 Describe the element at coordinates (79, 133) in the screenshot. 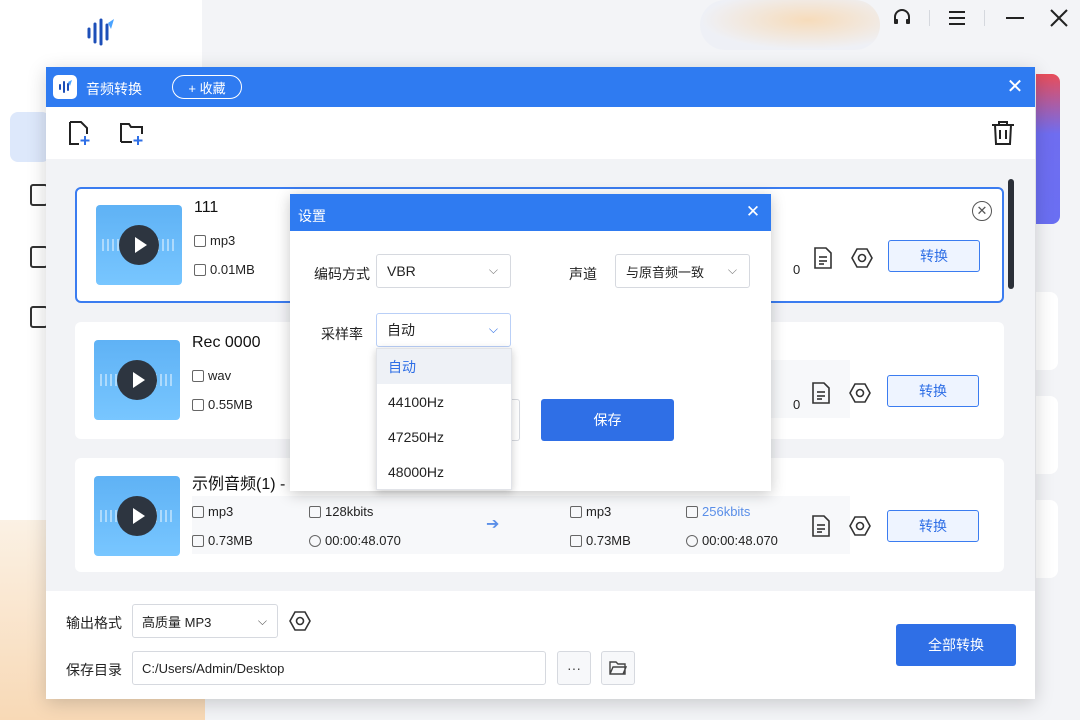

I see `add-file-icon` at that location.